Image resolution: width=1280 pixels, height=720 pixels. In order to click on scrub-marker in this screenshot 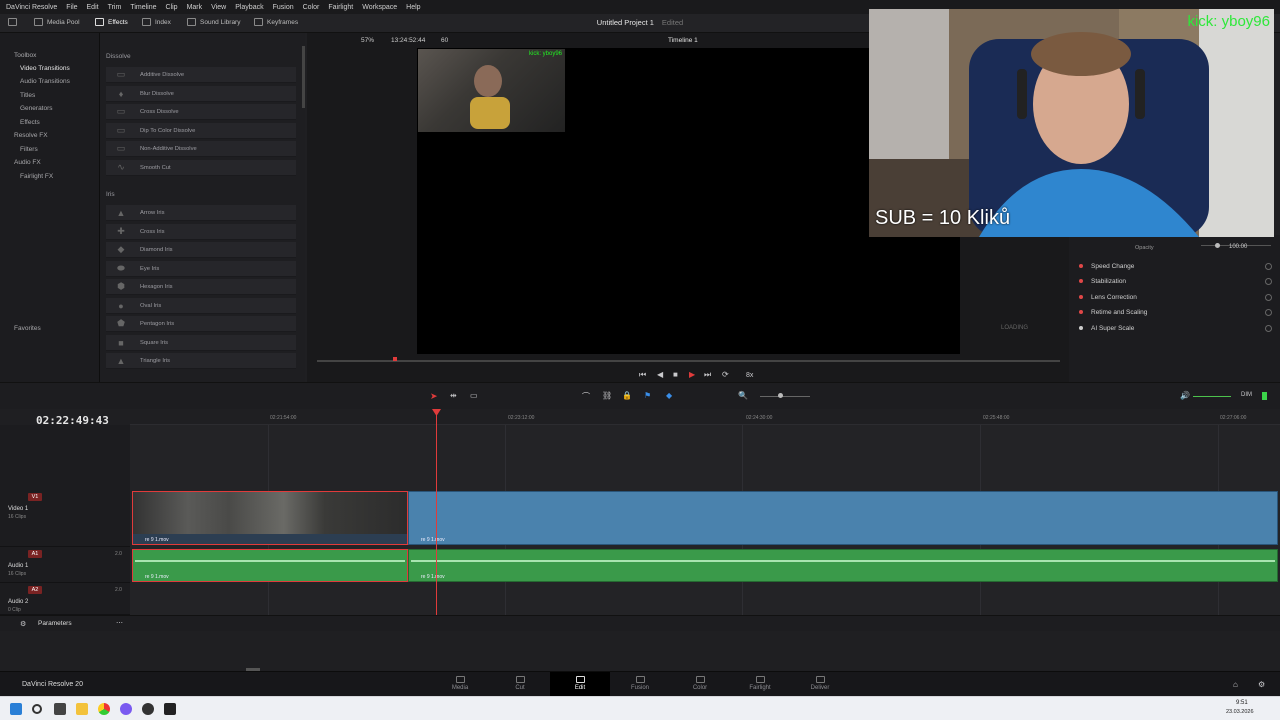, I will do `click(395, 359)`.